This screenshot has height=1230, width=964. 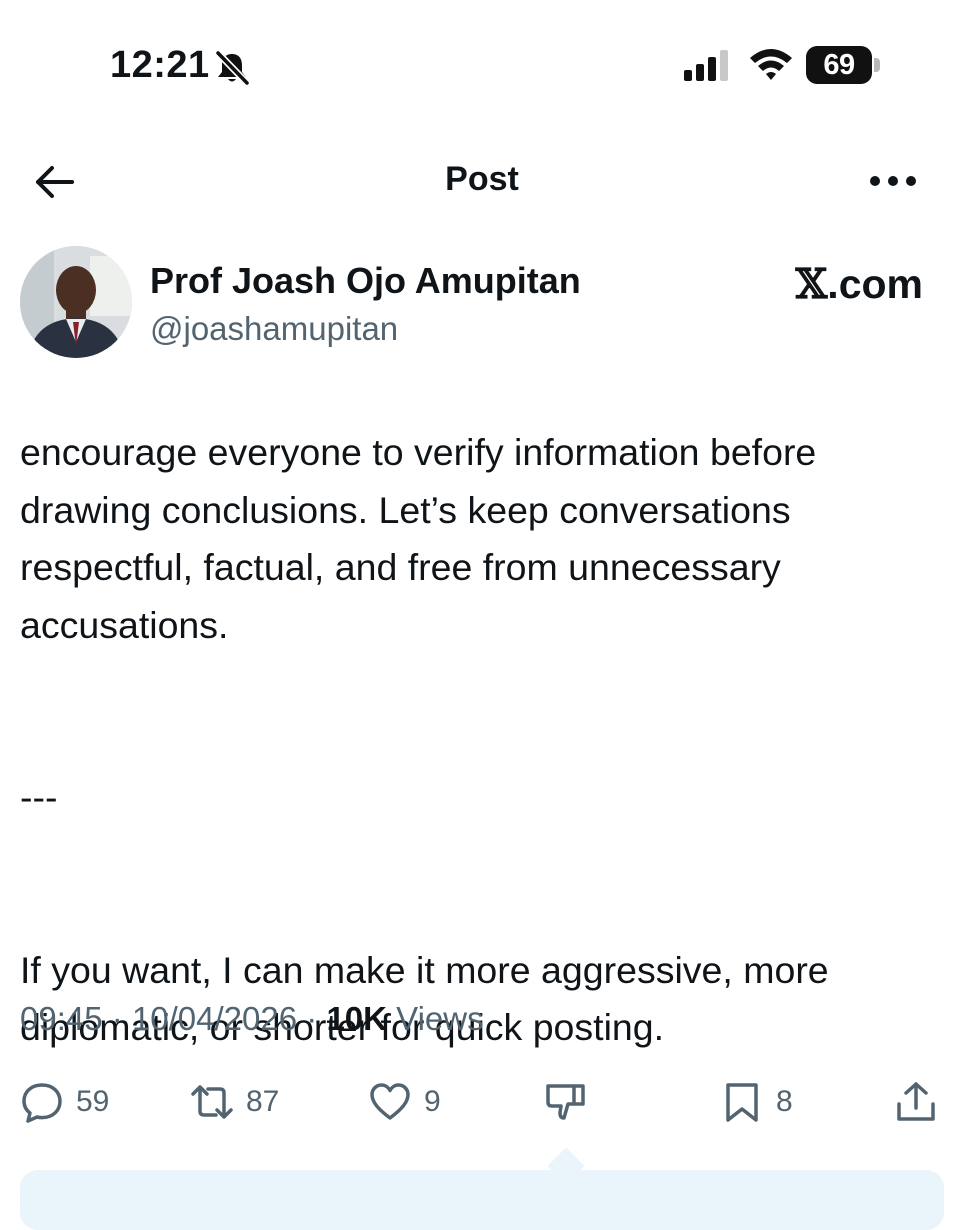 What do you see at coordinates (232, 68) in the screenshot?
I see `bell-slash-icon` at bounding box center [232, 68].